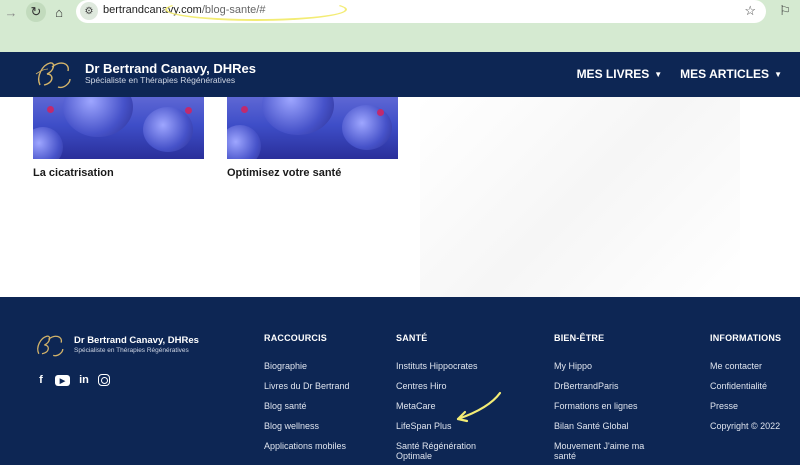  What do you see at coordinates (160, 80) in the screenshot?
I see `brand-subtitle: Spécialiste en Thérapies Régénératives` at bounding box center [160, 80].